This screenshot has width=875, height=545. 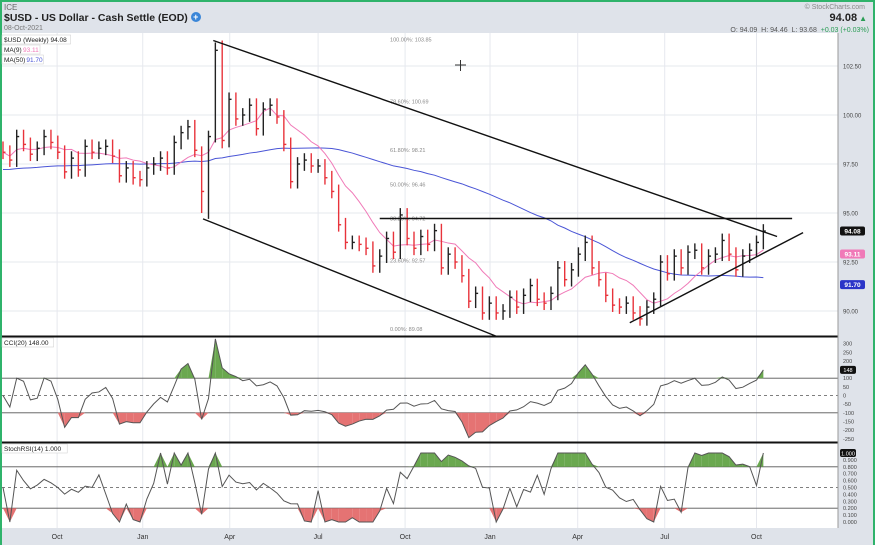 What do you see at coordinates (847, 379) in the screenshot?
I see `cci-tick-label: 100` at bounding box center [847, 379].